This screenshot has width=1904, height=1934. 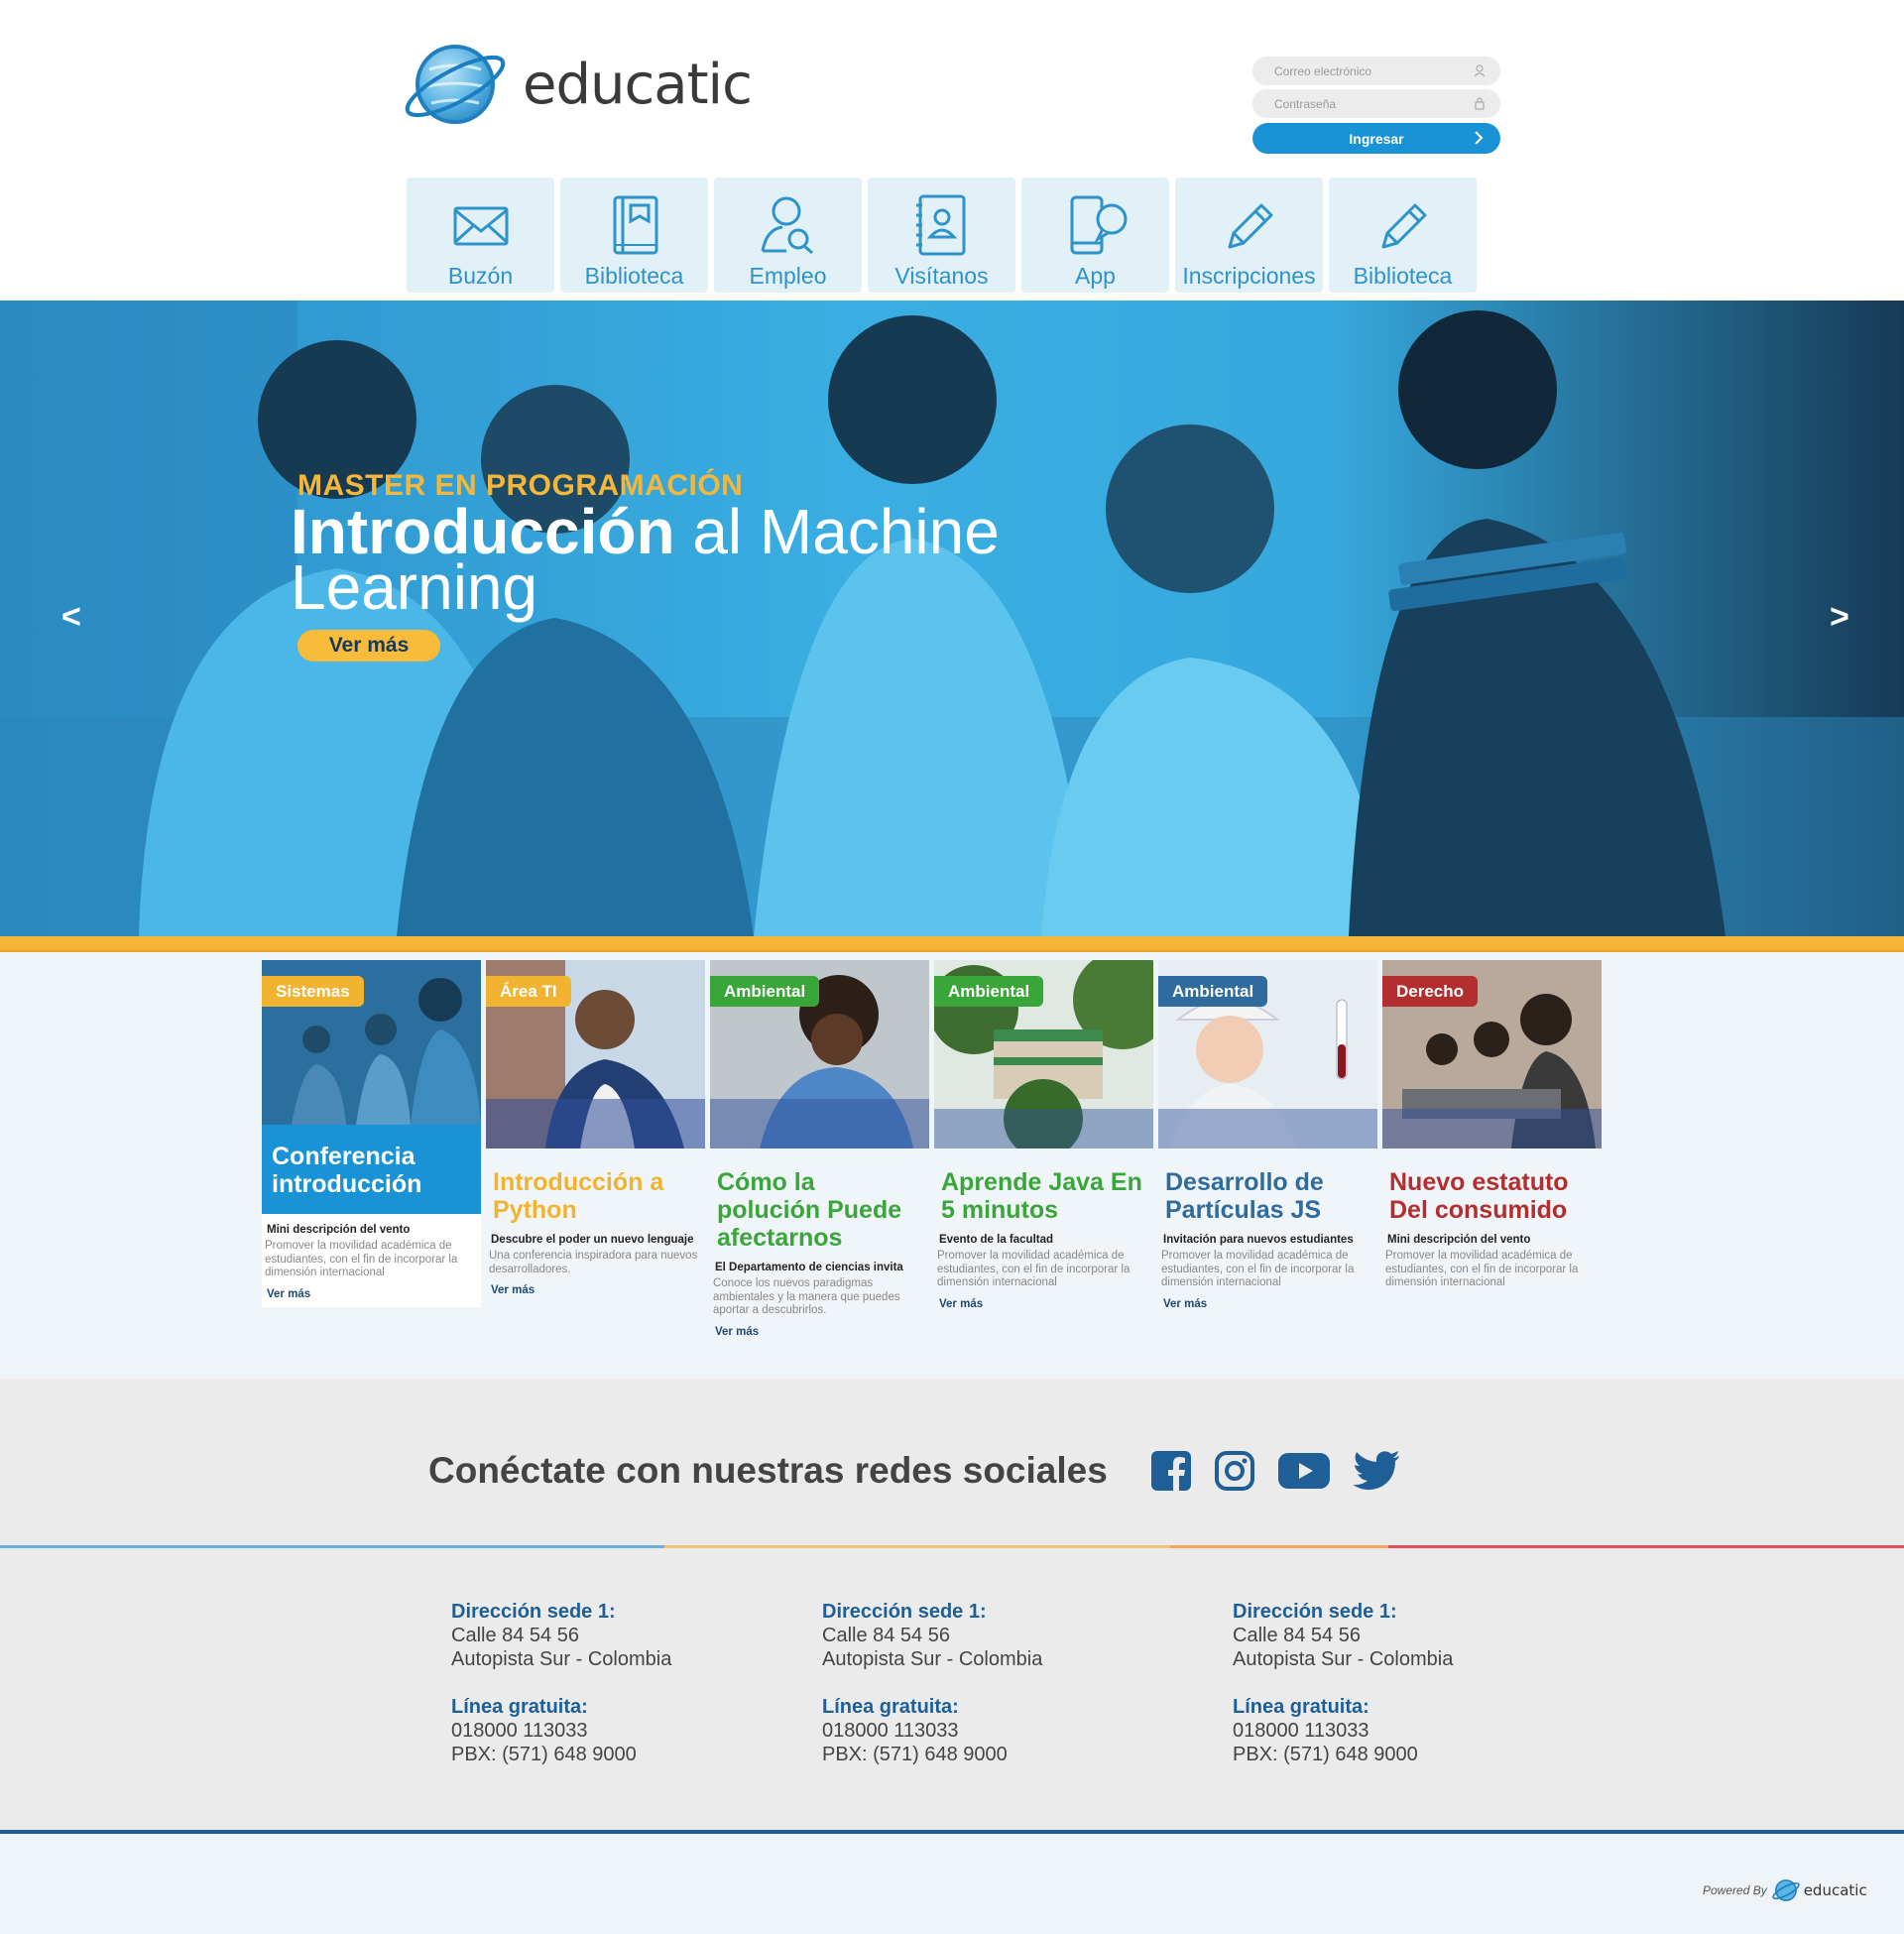 What do you see at coordinates (1479, 1196) in the screenshot?
I see `event-card-title: Nuevo estatuto Del consumido` at bounding box center [1479, 1196].